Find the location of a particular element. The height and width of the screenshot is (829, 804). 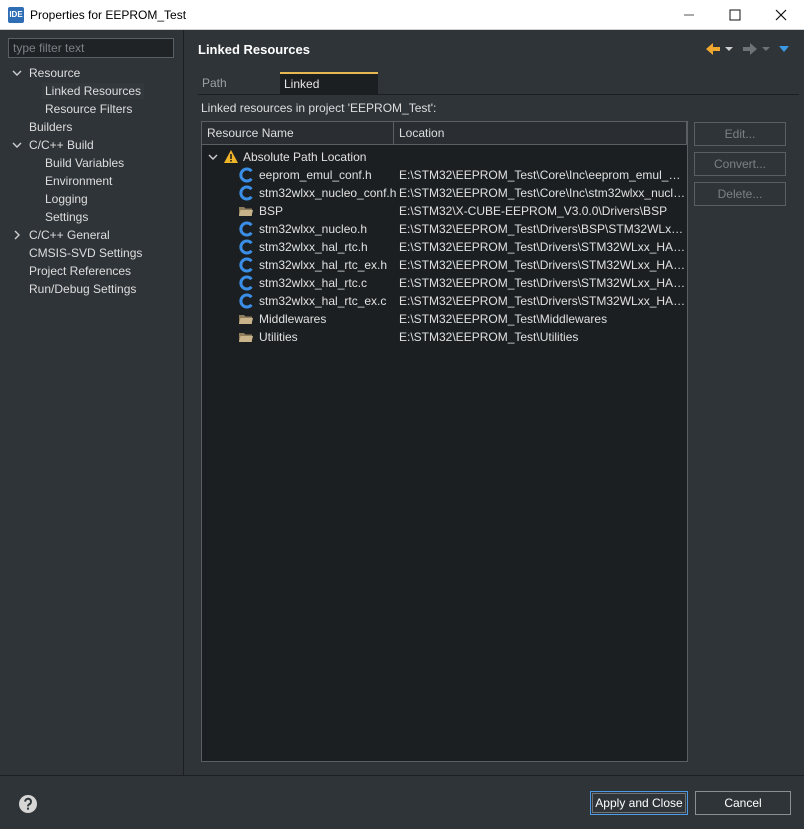

sidebar-item-builders: Builders is located at coordinates (50, 127).